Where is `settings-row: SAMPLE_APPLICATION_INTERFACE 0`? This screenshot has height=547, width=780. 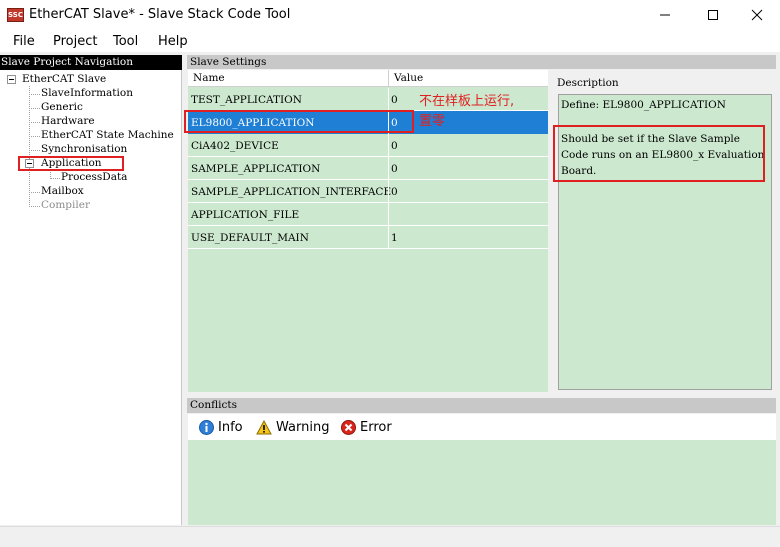 settings-row: SAMPLE_APPLICATION_INTERFACE 0 is located at coordinates (368, 191).